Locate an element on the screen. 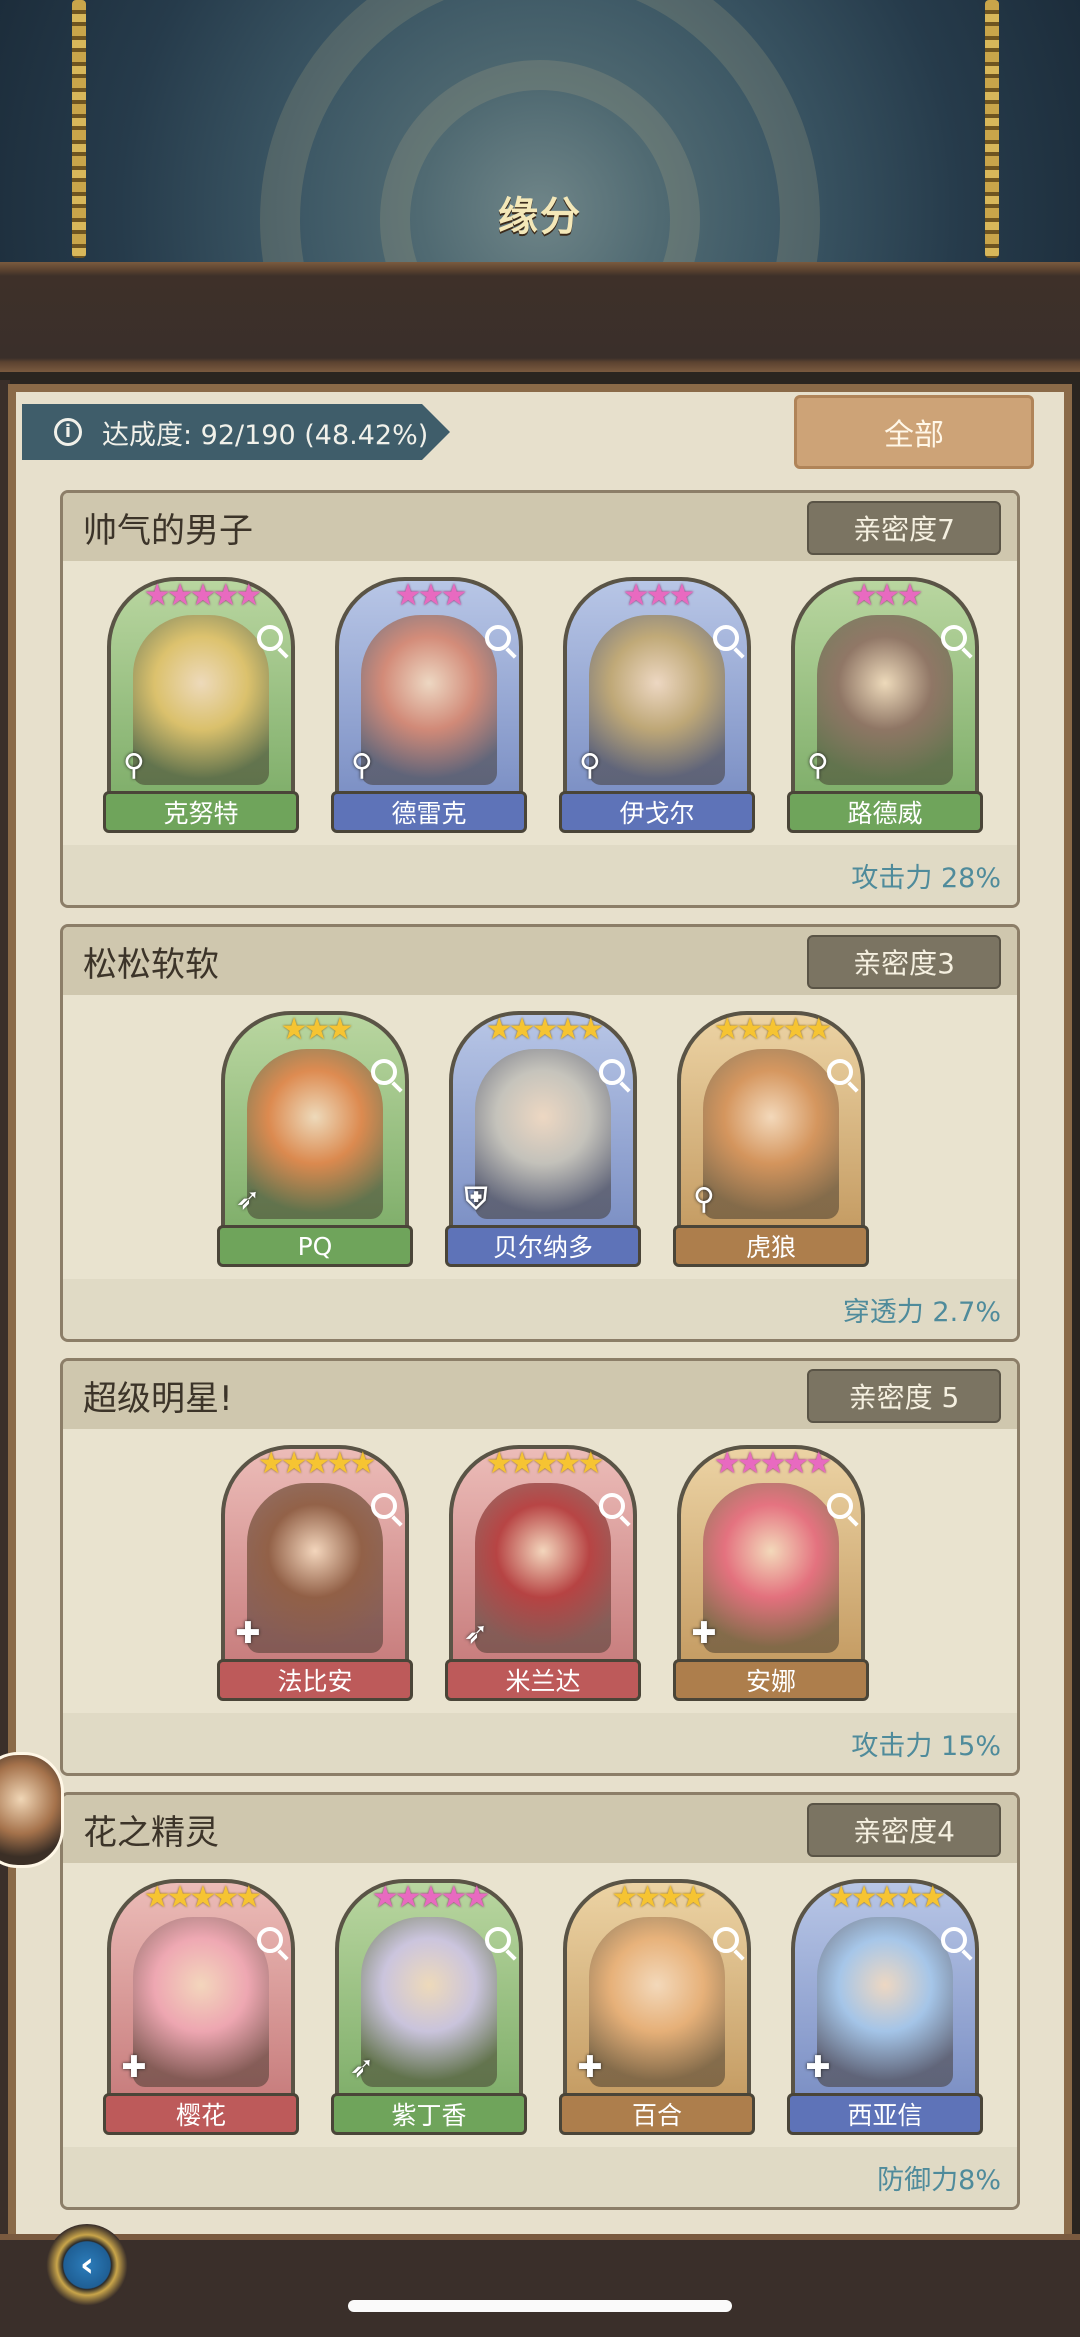  character-card: ★★★★★ ➶ 紫丁香 is located at coordinates (429, 2007).